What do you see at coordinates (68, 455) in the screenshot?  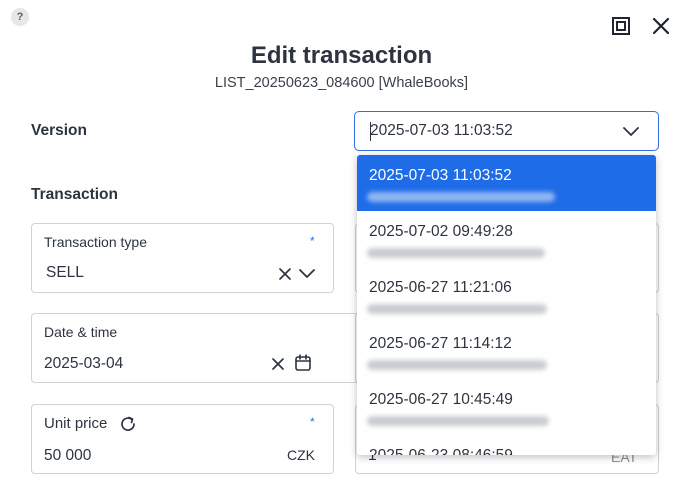 I see `unit-price-value: 50 000` at bounding box center [68, 455].